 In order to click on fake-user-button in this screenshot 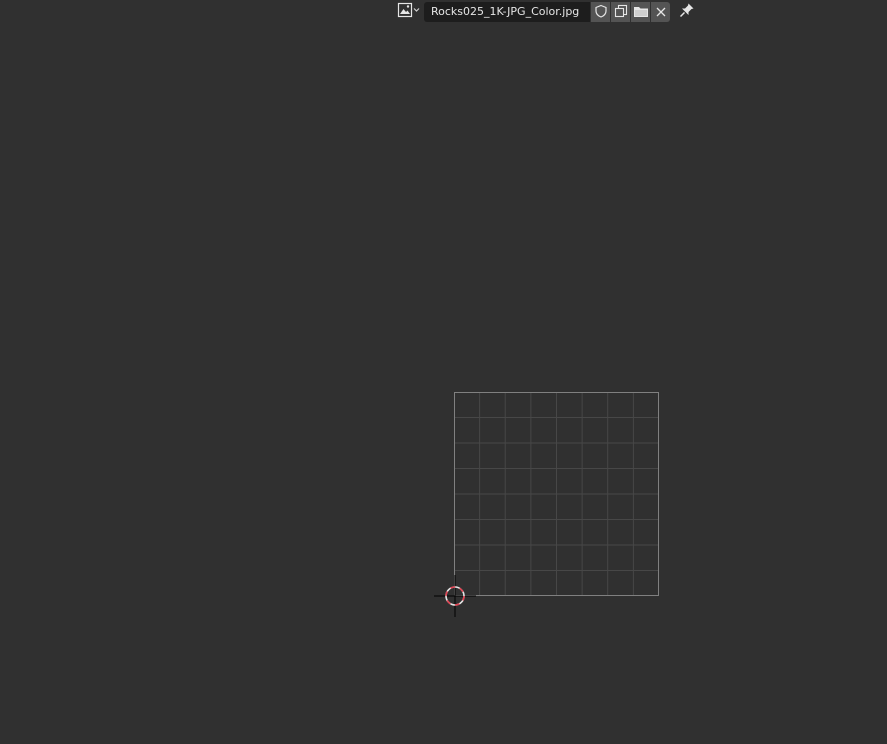, I will do `click(600, 12)`.